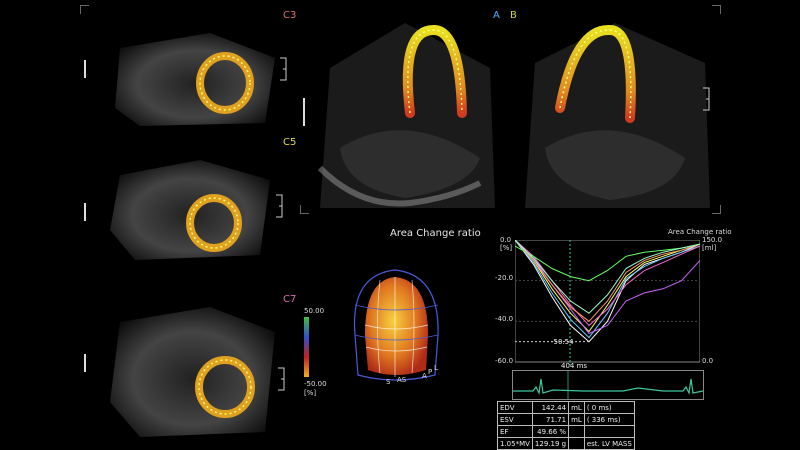 The image size is (800, 450). I want to click on meas-value: 142.44, so click(550, 407).